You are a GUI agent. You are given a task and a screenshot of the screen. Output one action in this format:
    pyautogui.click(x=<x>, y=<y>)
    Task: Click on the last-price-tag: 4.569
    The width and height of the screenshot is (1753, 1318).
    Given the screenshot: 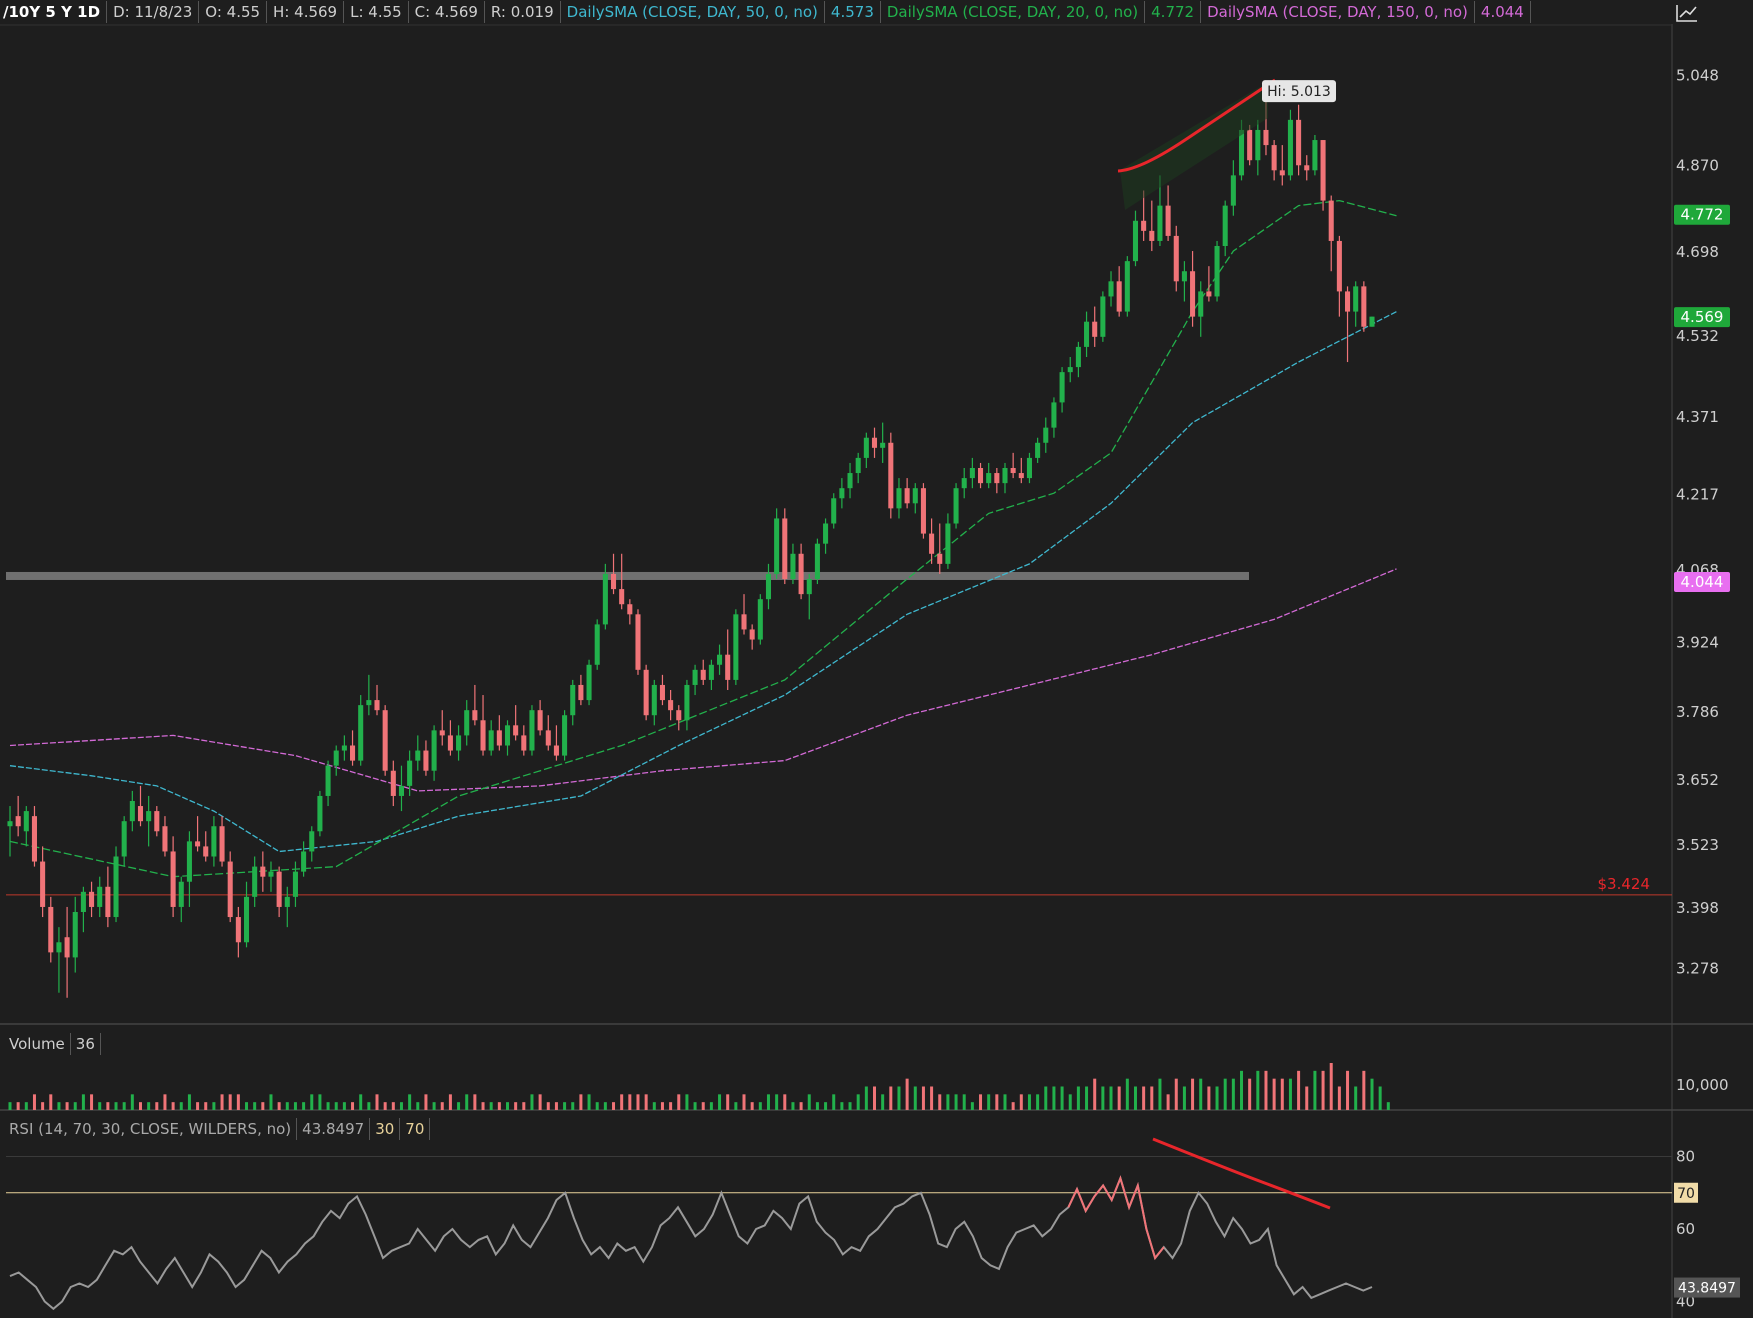 What is the action you would take?
    pyautogui.click(x=1702, y=317)
    